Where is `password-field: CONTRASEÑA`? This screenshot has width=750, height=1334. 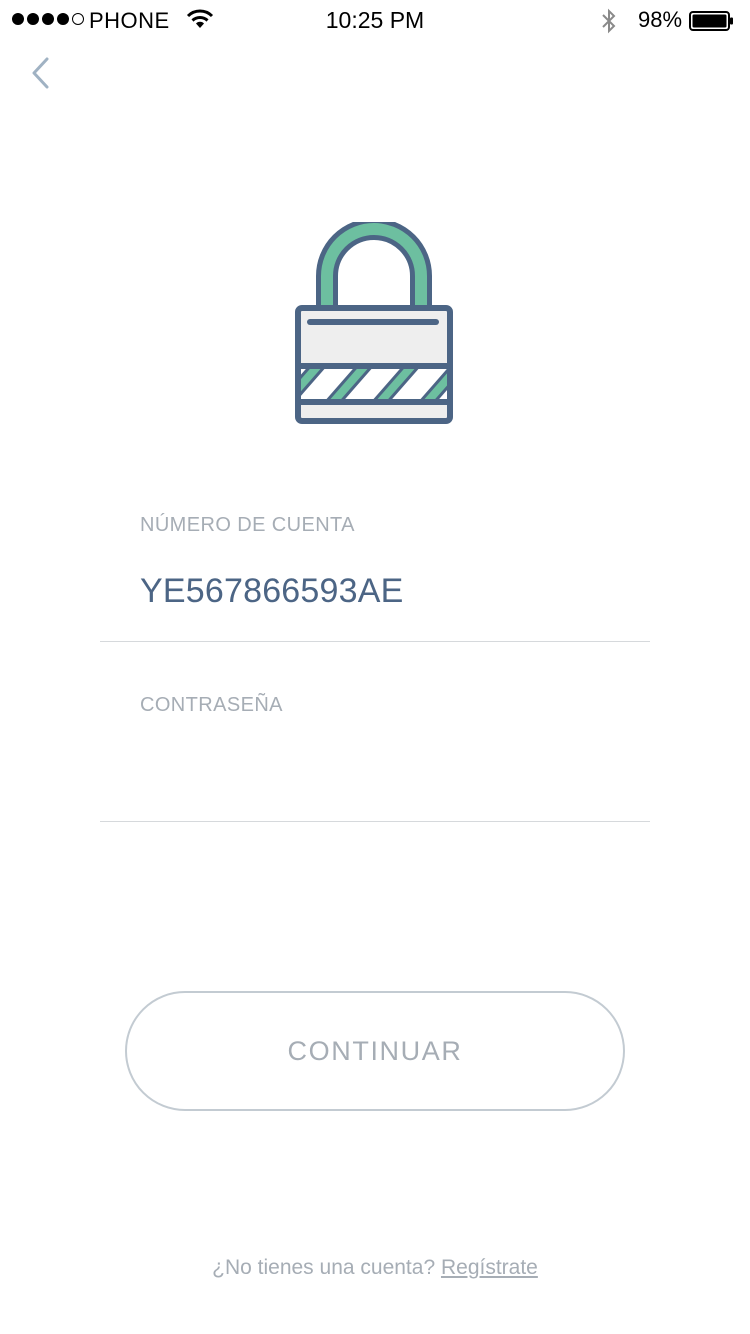 password-field: CONTRASEÑA is located at coordinates (375, 751).